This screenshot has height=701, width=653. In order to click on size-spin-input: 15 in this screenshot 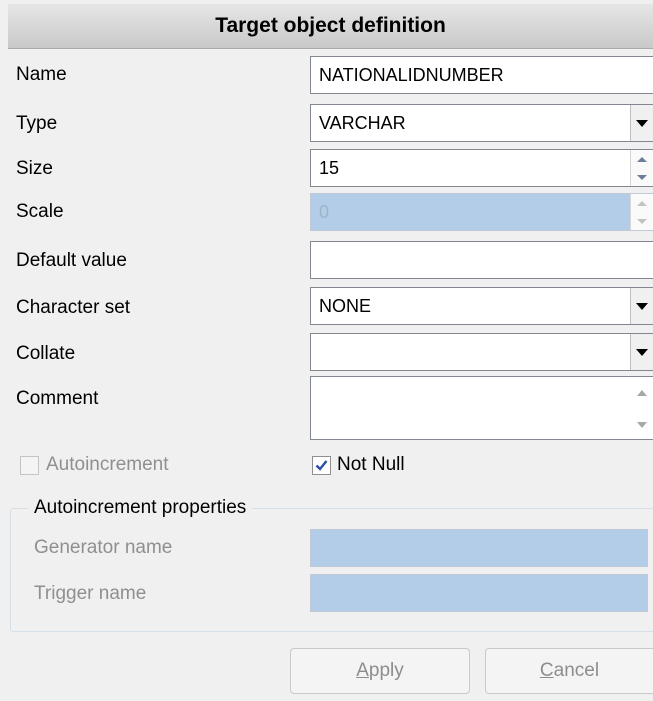, I will do `click(481, 168)`.